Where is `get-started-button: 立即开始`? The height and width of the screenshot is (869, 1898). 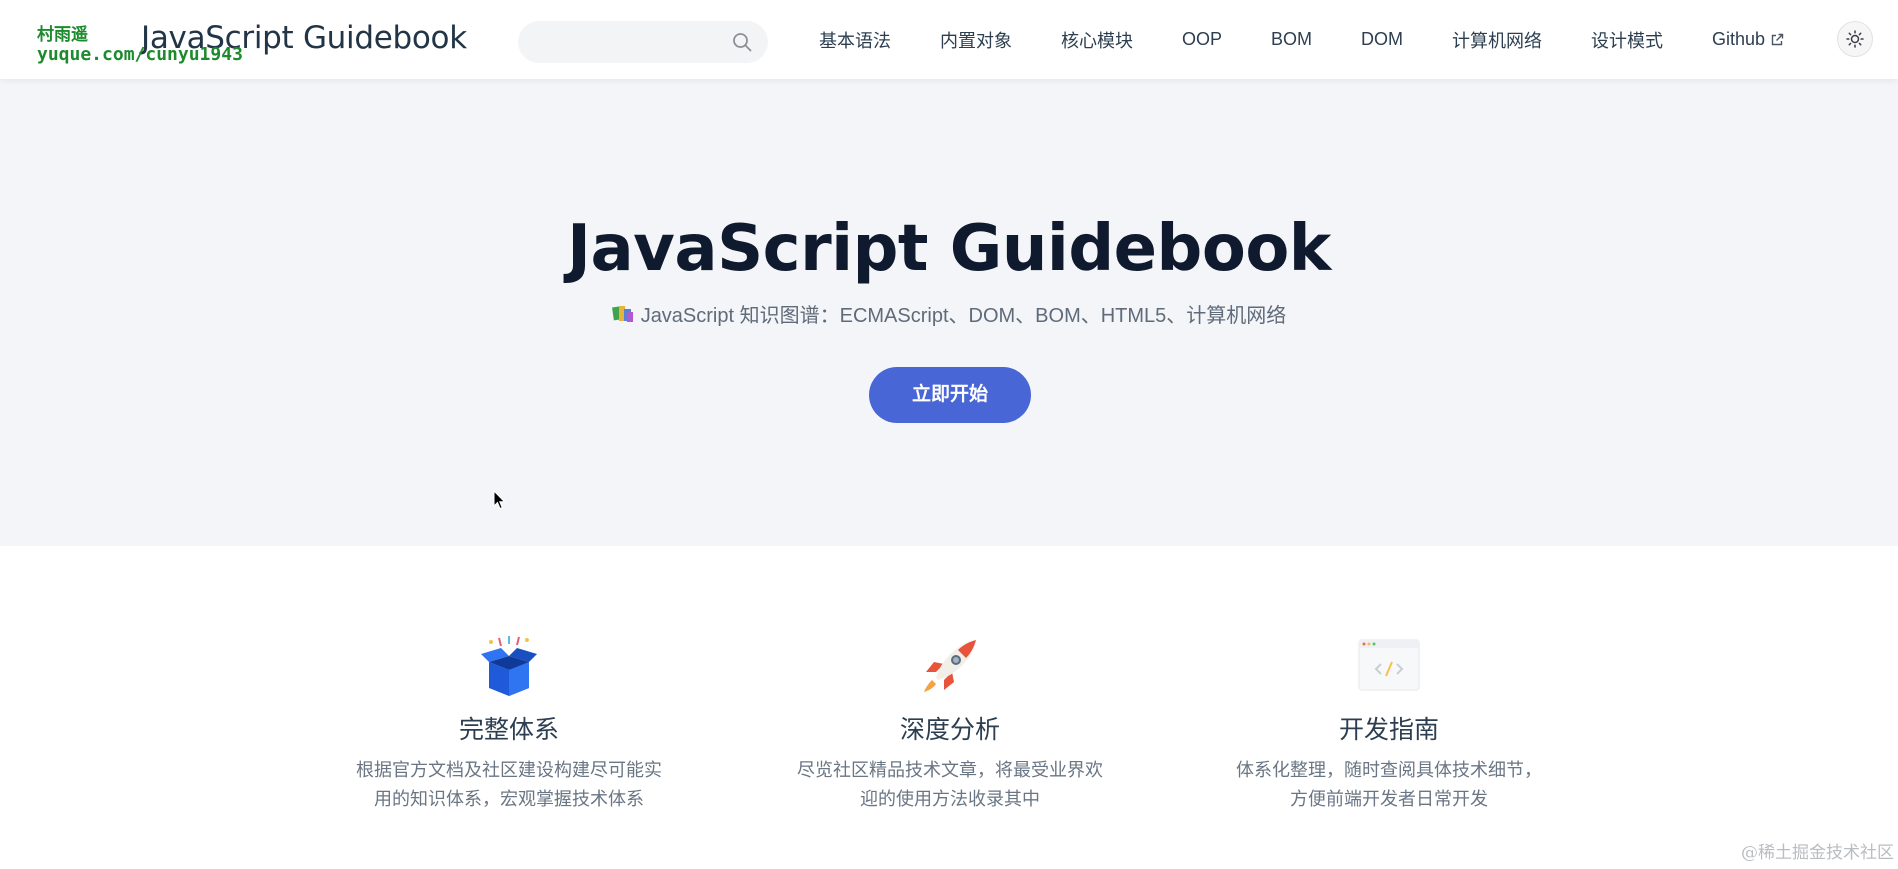
get-started-button: 立即开始 is located at coordinates (950, 395).